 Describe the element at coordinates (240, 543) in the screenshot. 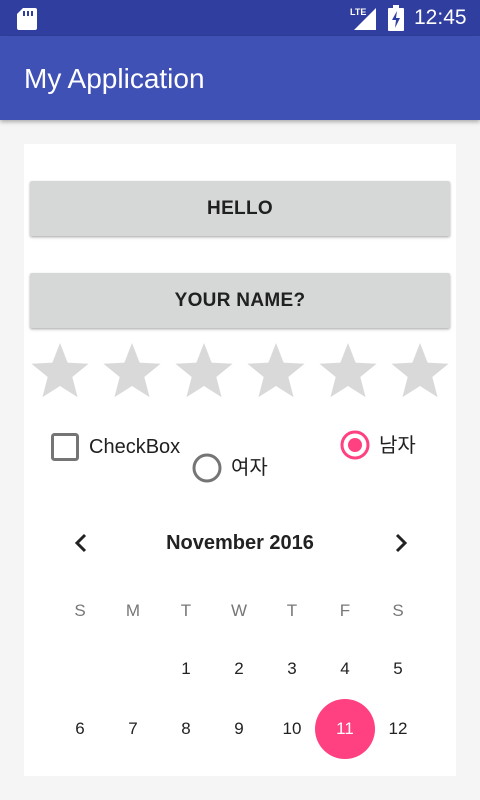

I see `calendar-month-label: November 2016` at that location.